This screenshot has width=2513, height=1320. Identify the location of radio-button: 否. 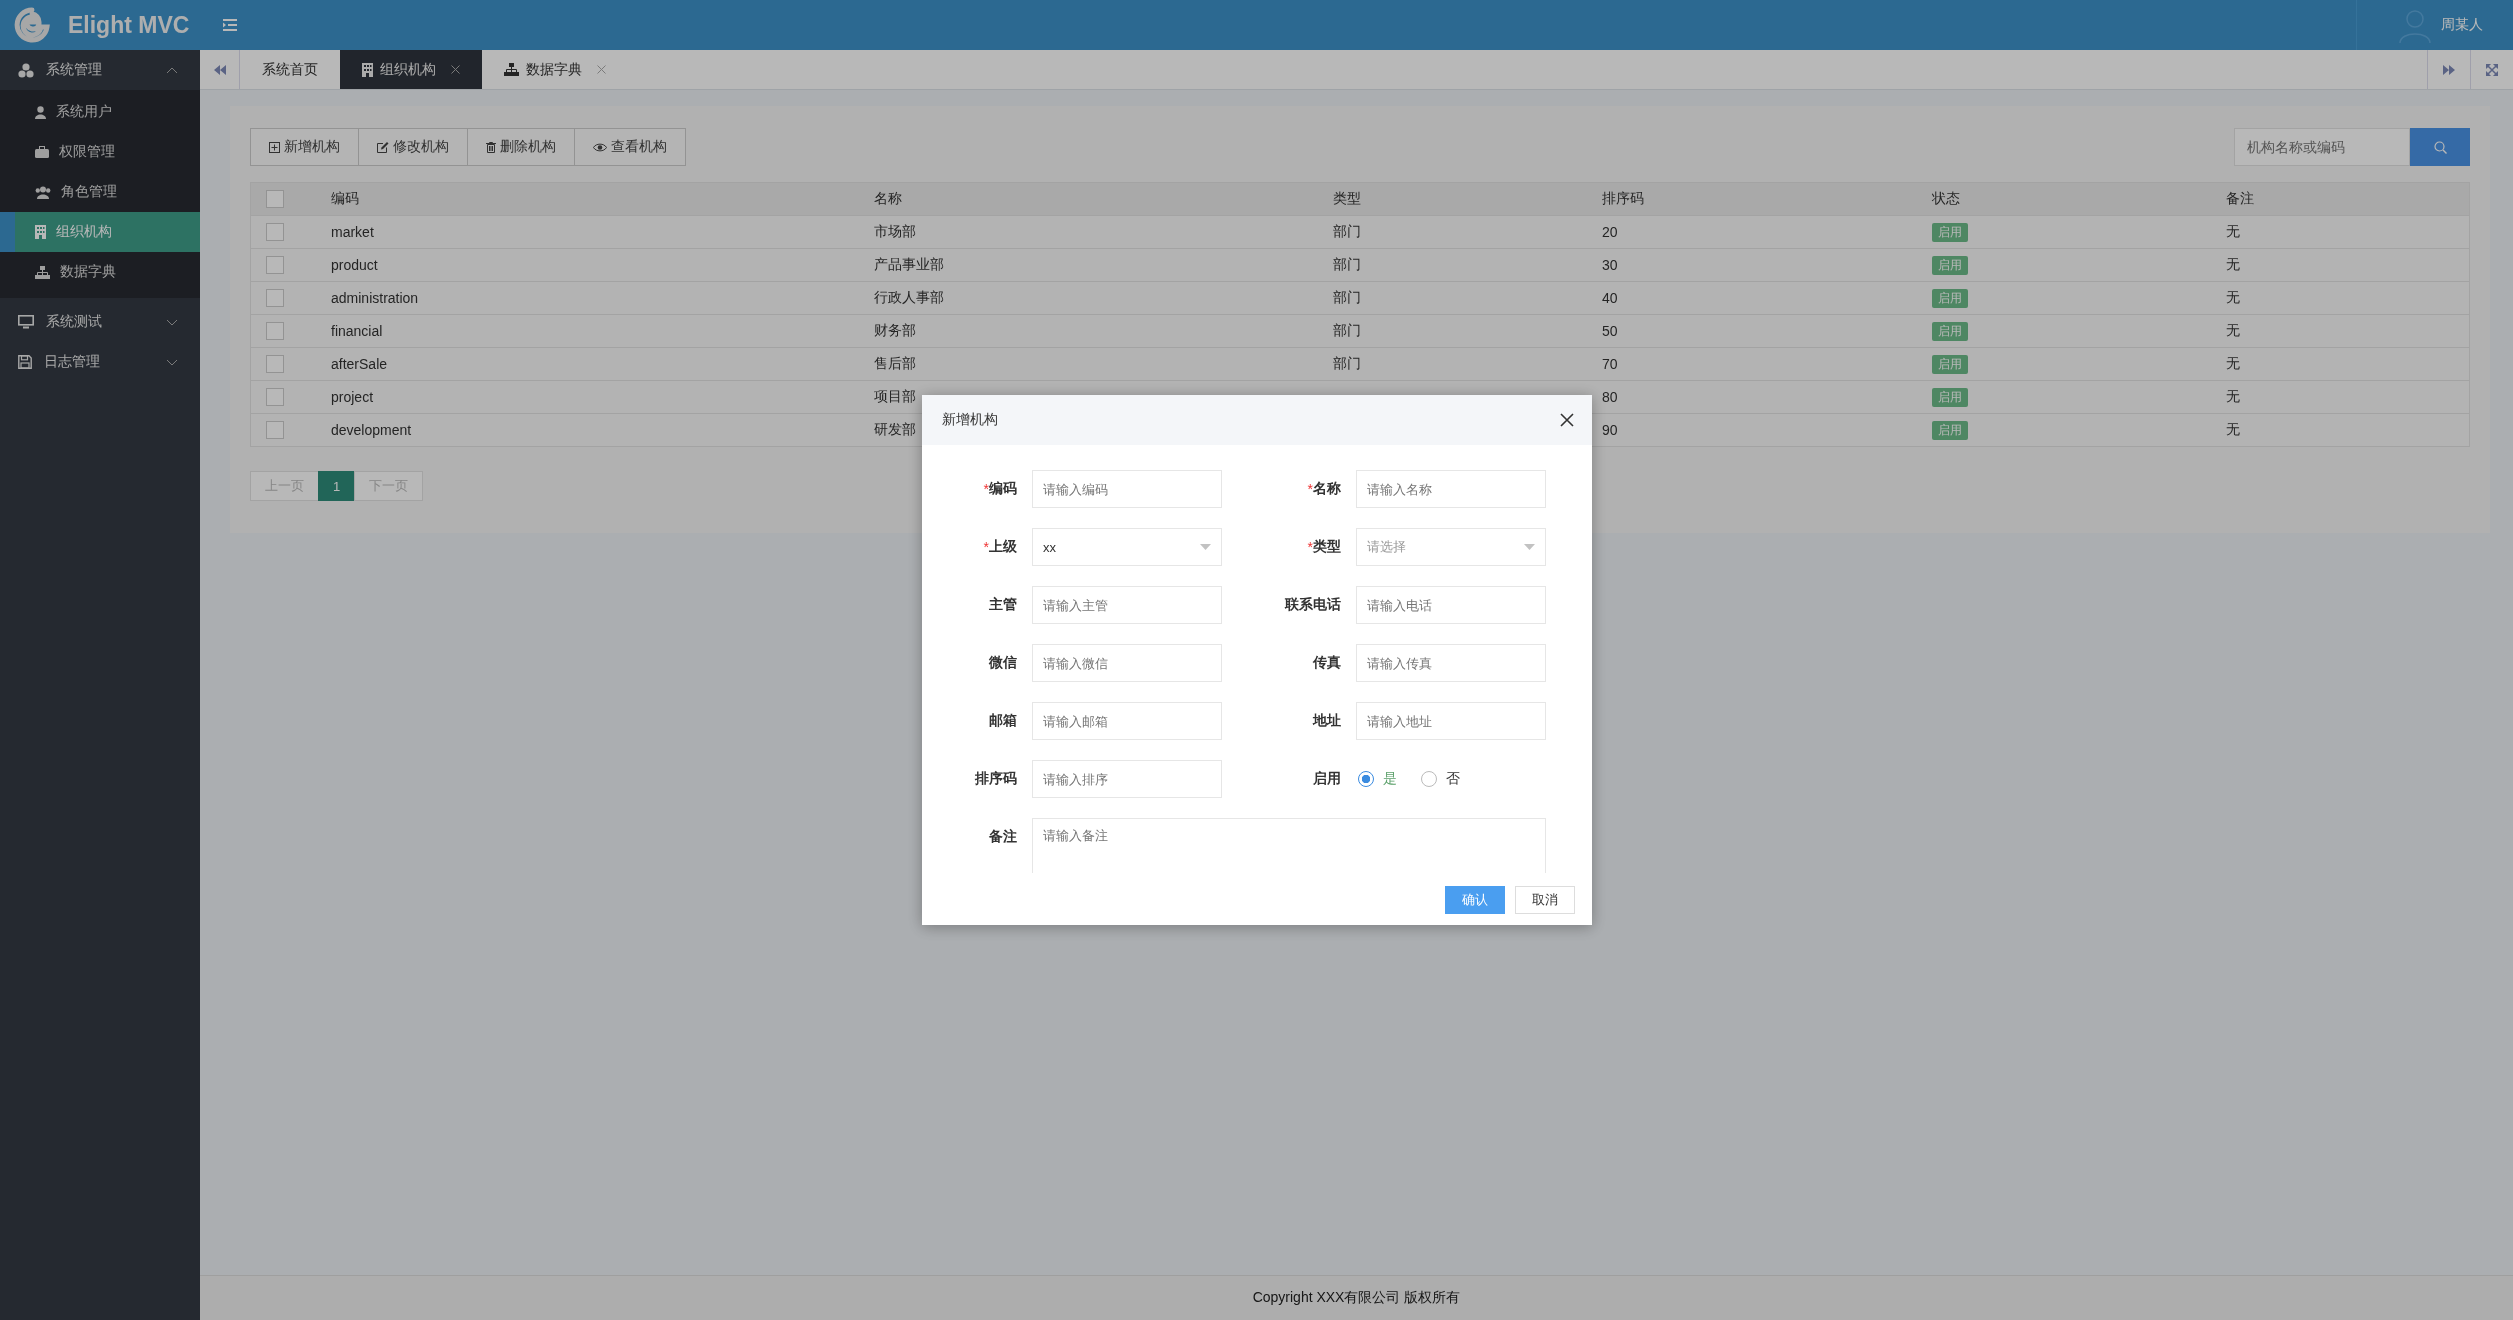
(1440, 779).